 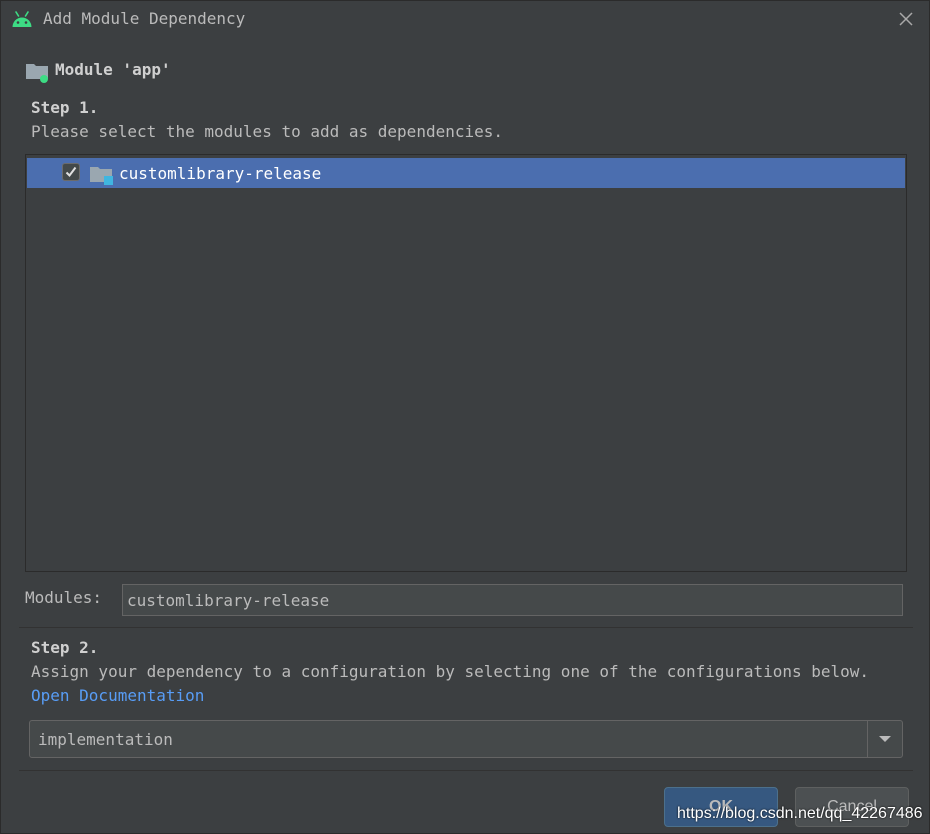 What do you see at coordinates (38, 72) in the screenshot?
I see `module-folder-icon` at bounding box center [38, 72].